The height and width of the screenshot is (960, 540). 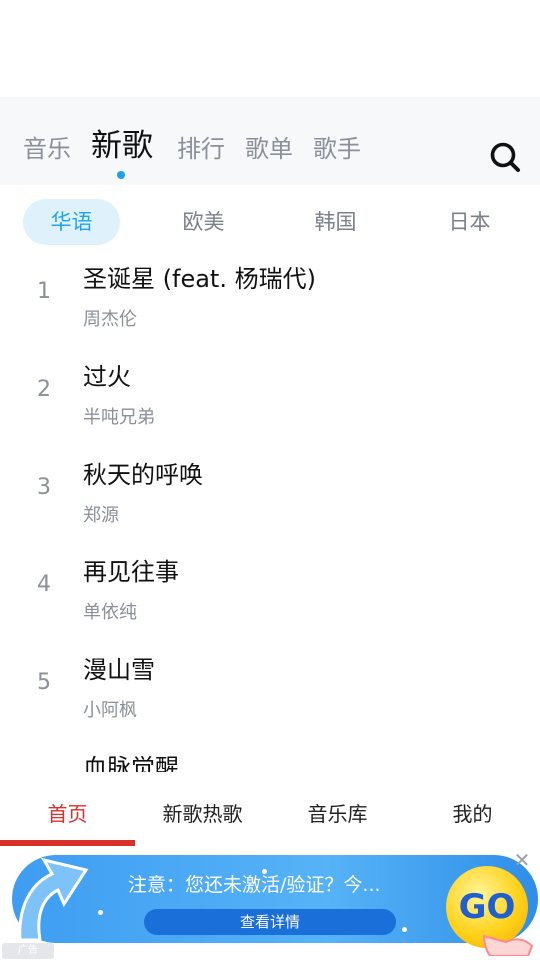 I want to click on song-title: 过火, so click(x=107, y=377).